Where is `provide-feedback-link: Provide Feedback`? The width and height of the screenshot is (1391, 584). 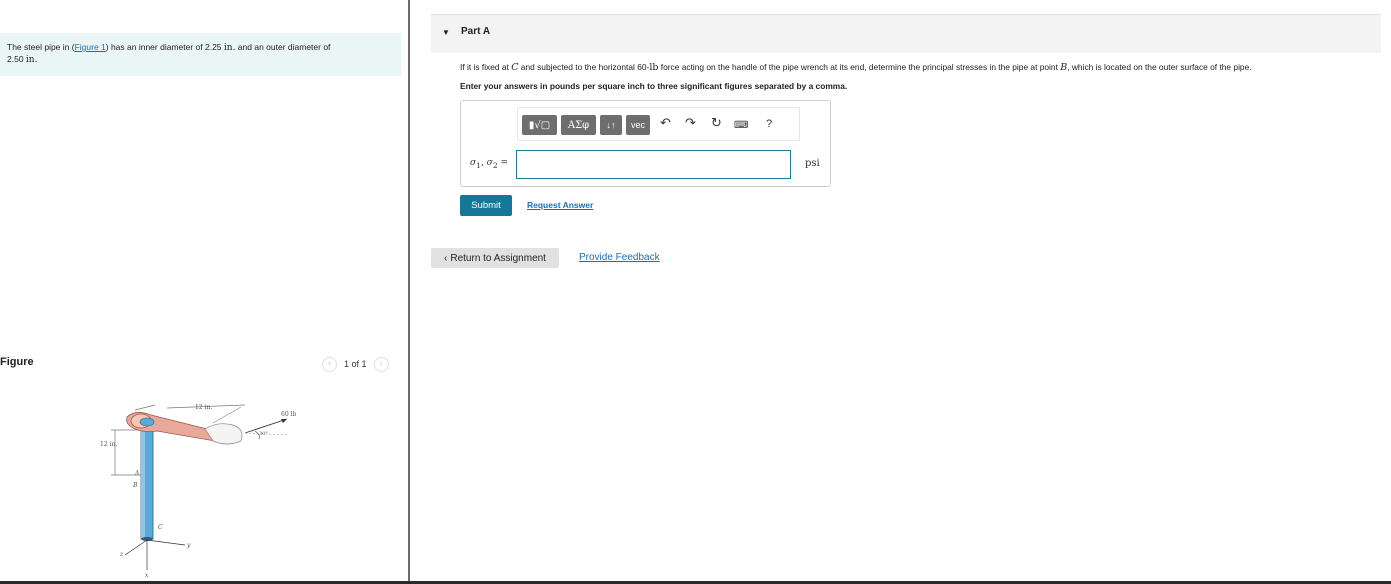 provide-feedback-link: Provide Feedback is located at coordinates (619, 257).